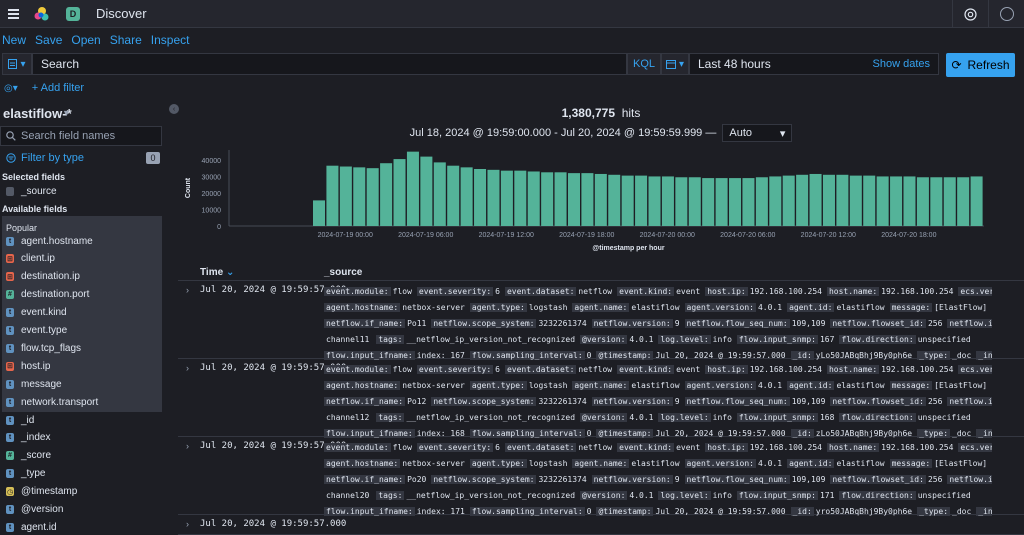 This screenshot has height=535, width=1024. Describe the element at coordinates (126, 40) in the screenshot. I see `share-link: Share` at that location.